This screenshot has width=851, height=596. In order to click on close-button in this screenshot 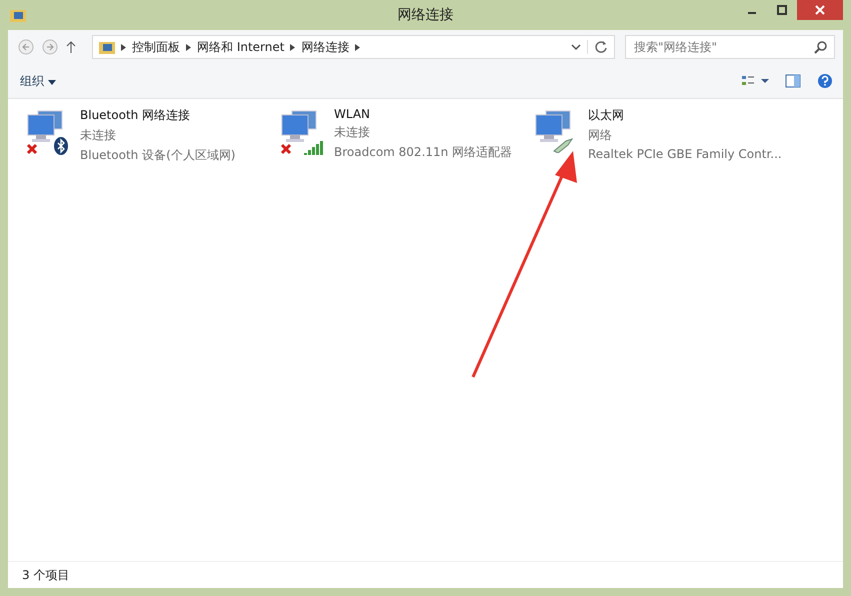, I will do `click(820, 10)`.